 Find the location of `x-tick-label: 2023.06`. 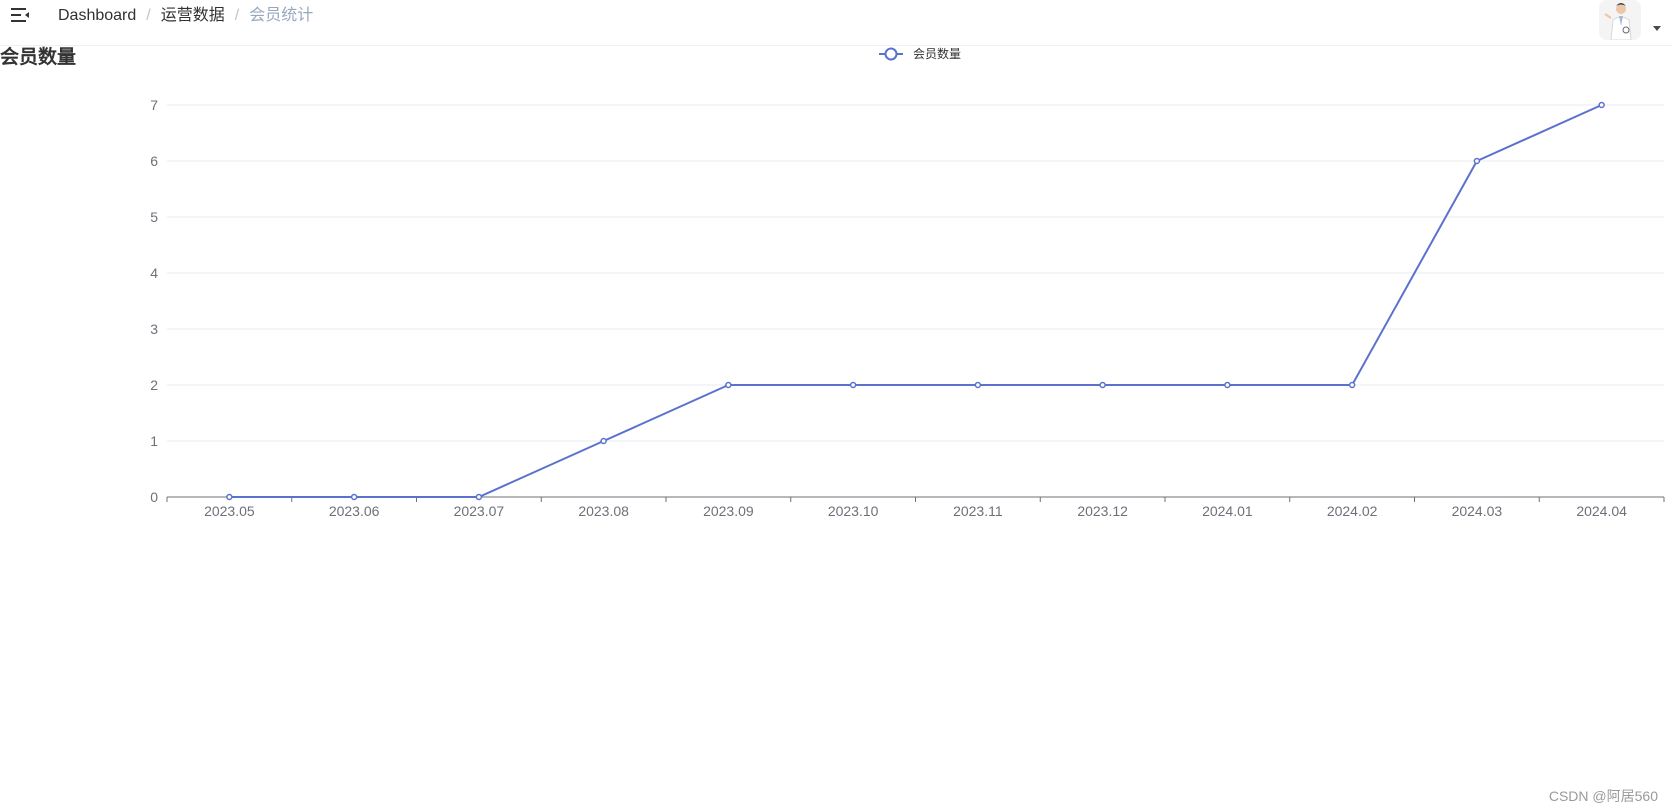

x-tick-label: 2023.06 is located at coordinates (354, 511).